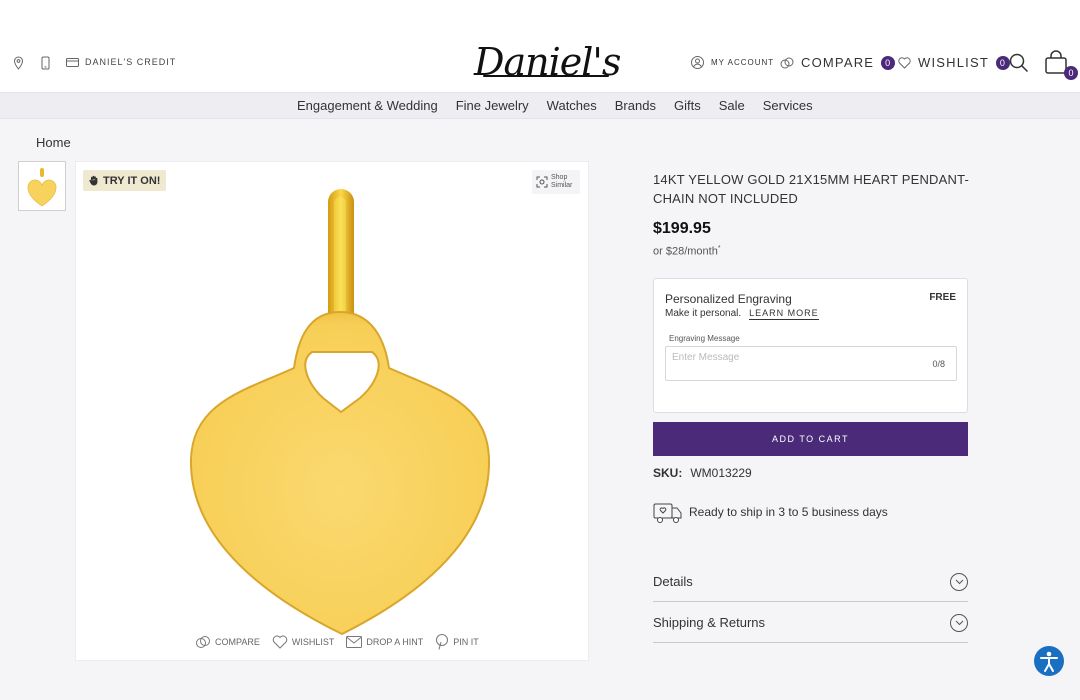  I want to click on my-account-label: MY ACCOUNT, so click(743, 62).